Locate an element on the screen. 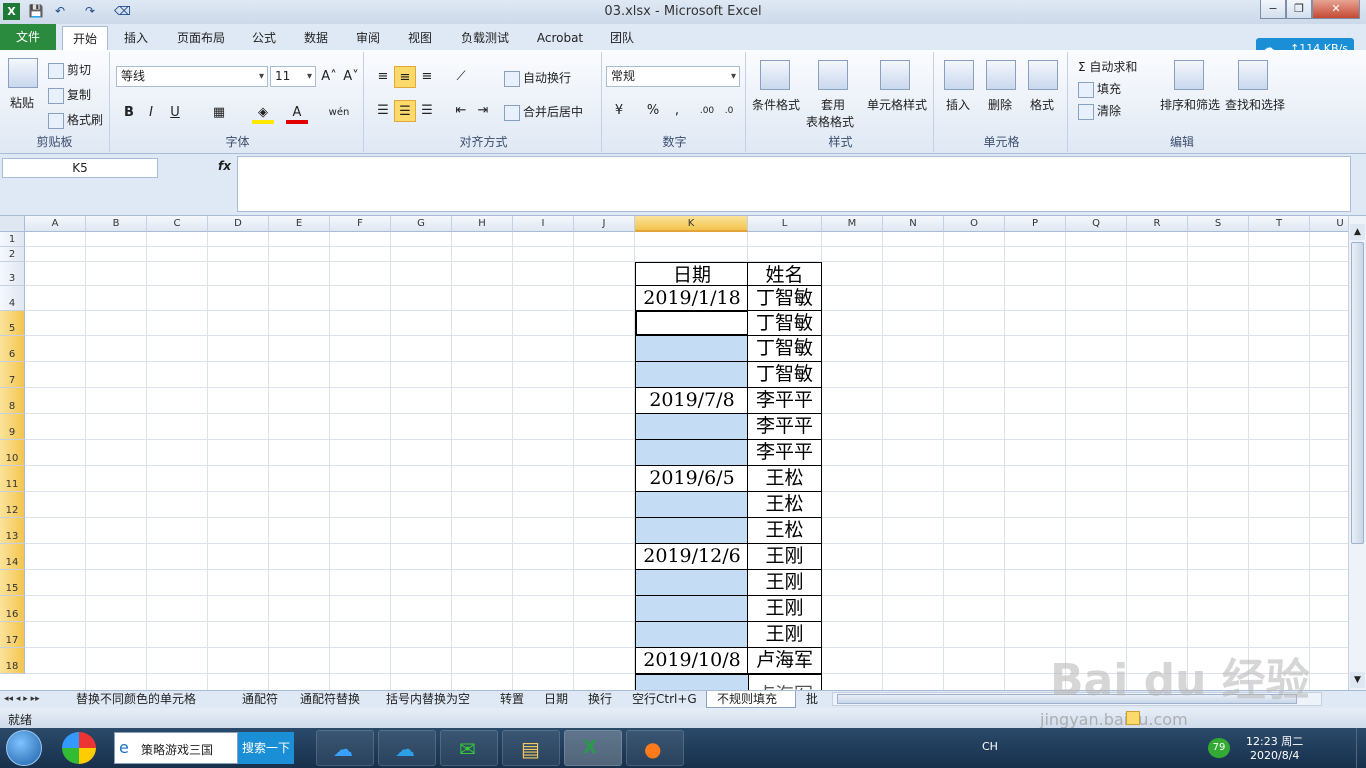 The image size is (1366, 768). date-cell-k10 is located at coordinates (692, 452).